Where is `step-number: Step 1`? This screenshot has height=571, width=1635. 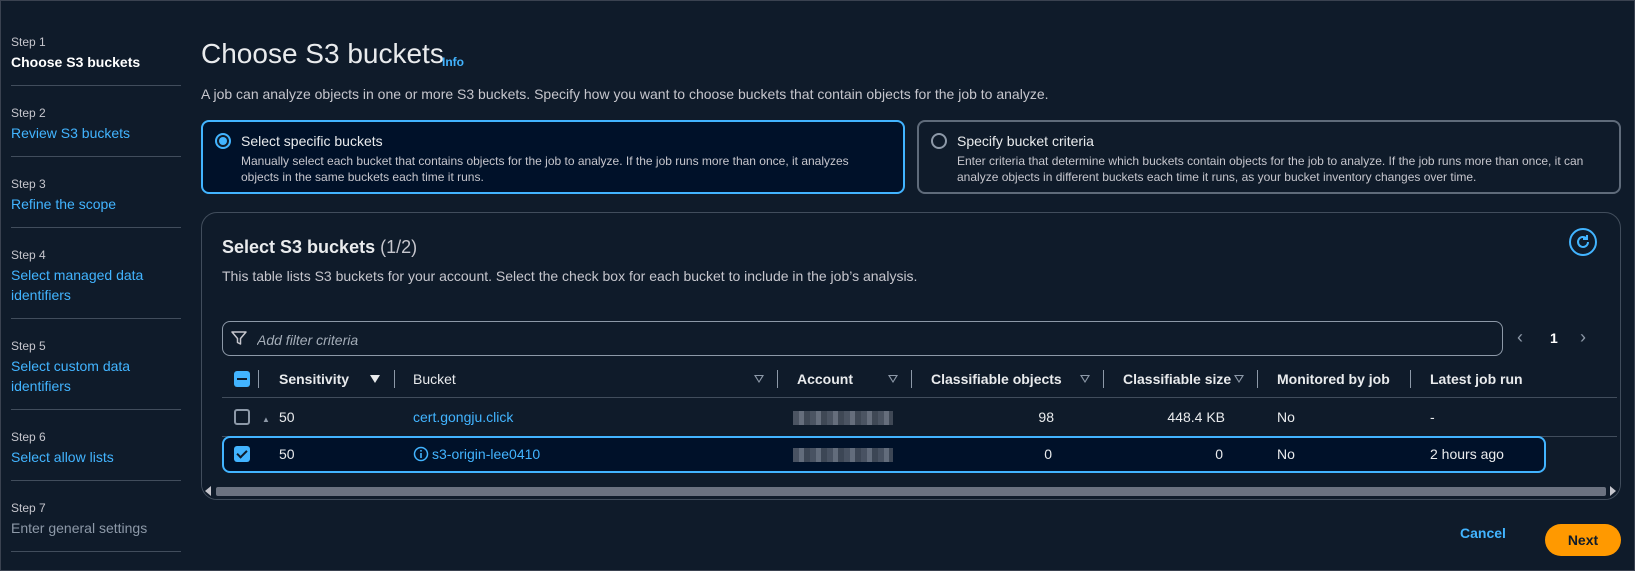
step-number: Step 1 is located at coordinates (28, 42).